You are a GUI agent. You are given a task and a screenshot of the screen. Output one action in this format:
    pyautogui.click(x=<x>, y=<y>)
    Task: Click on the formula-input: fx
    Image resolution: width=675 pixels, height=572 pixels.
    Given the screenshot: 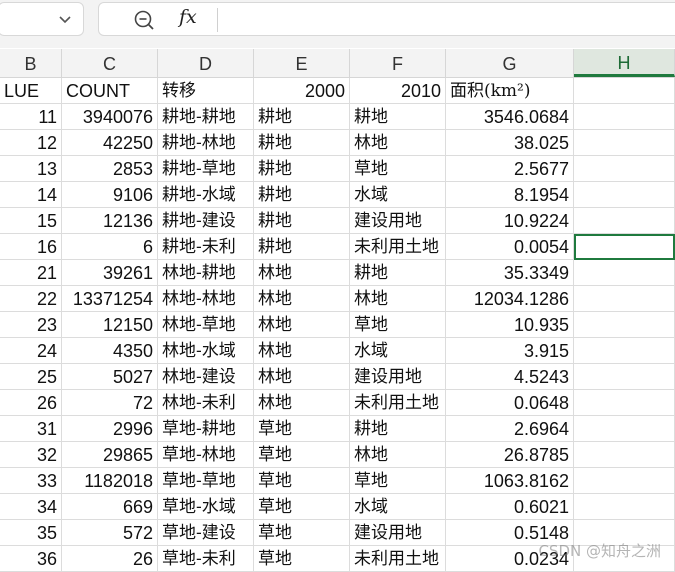 What is the action you would take?
    pyautogui.click(x=386, y=19)
    